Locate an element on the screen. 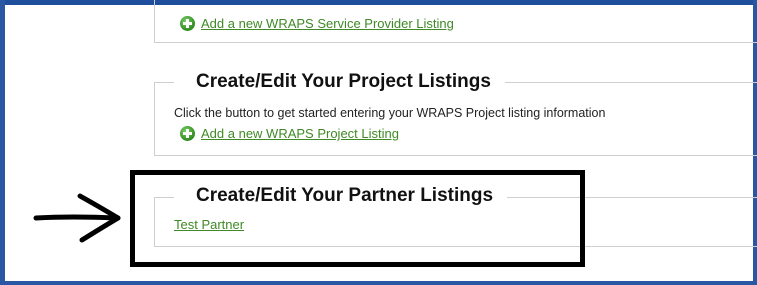 The width and height of the screenshot is (757, 285). add-service-provider-row: Add a new WRAPS Service Provider Listing is located at coordinates (317, 23).